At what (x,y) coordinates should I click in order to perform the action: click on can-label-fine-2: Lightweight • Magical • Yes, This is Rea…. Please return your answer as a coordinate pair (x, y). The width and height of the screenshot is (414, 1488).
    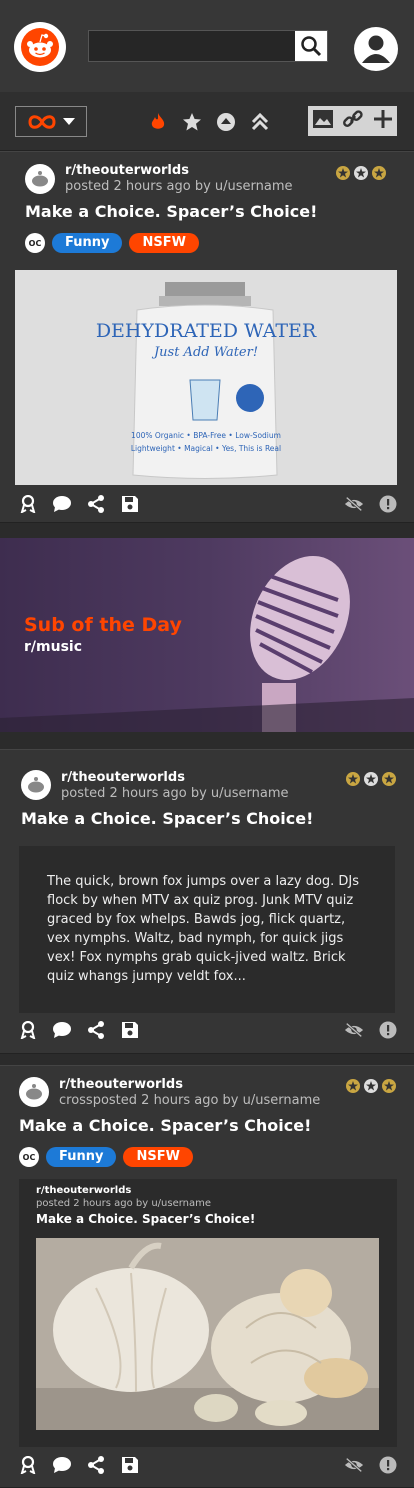
    Looking at the image, I should click on (206, 448).